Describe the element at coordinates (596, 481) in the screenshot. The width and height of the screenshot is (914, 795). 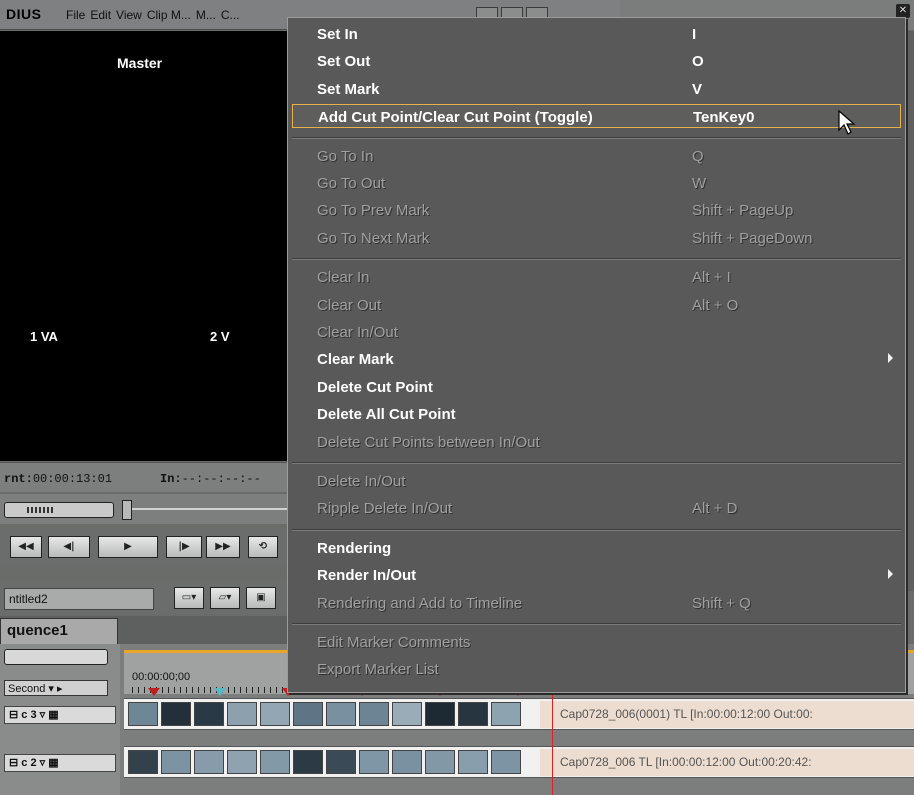
I see `menu-item-delete-in-out: Delete In/Out` at that location.